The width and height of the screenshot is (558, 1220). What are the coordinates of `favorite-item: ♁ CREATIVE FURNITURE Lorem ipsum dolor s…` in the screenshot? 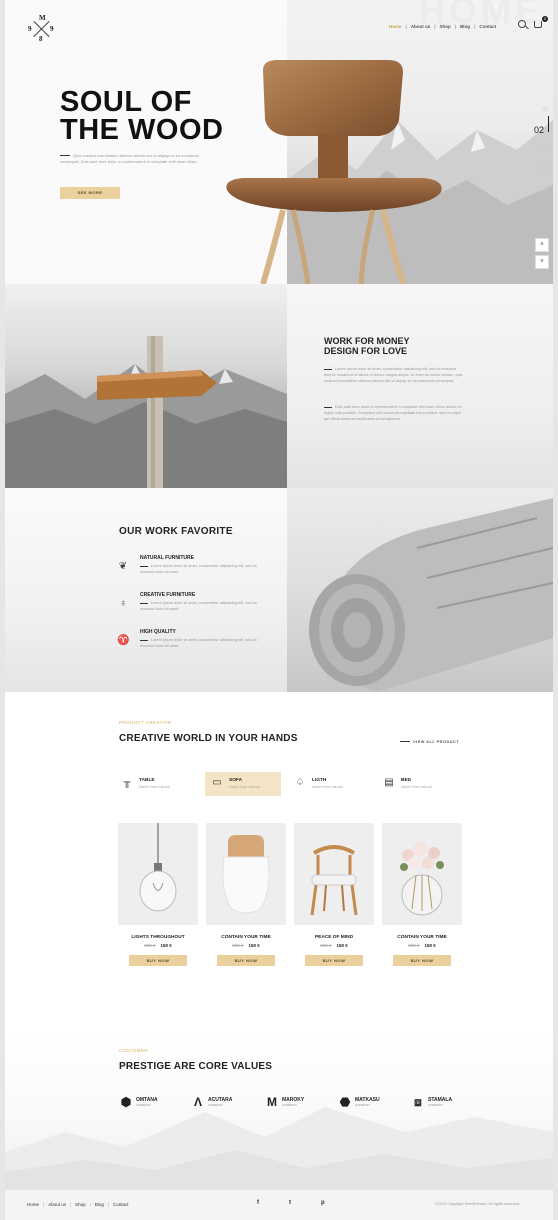 It's located at (192, 607).